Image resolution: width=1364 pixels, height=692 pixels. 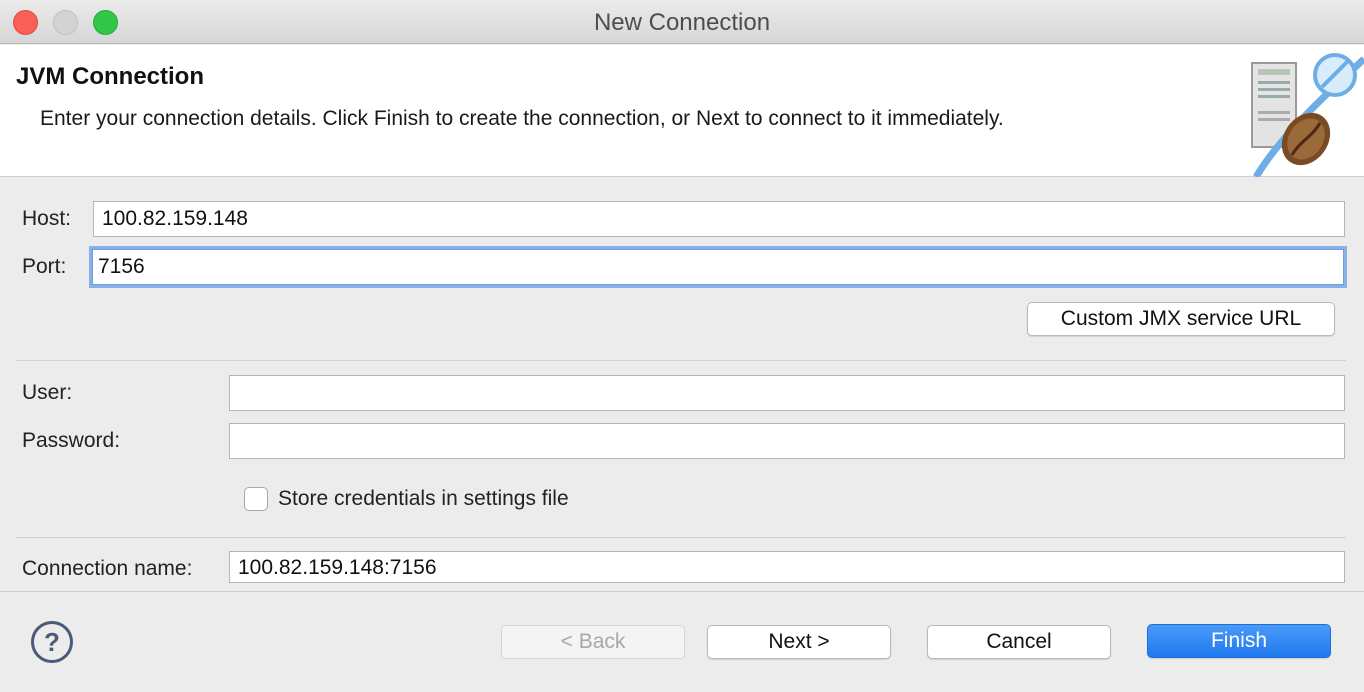 I want to click on port-label: Port:, so click(x=44, y=266).